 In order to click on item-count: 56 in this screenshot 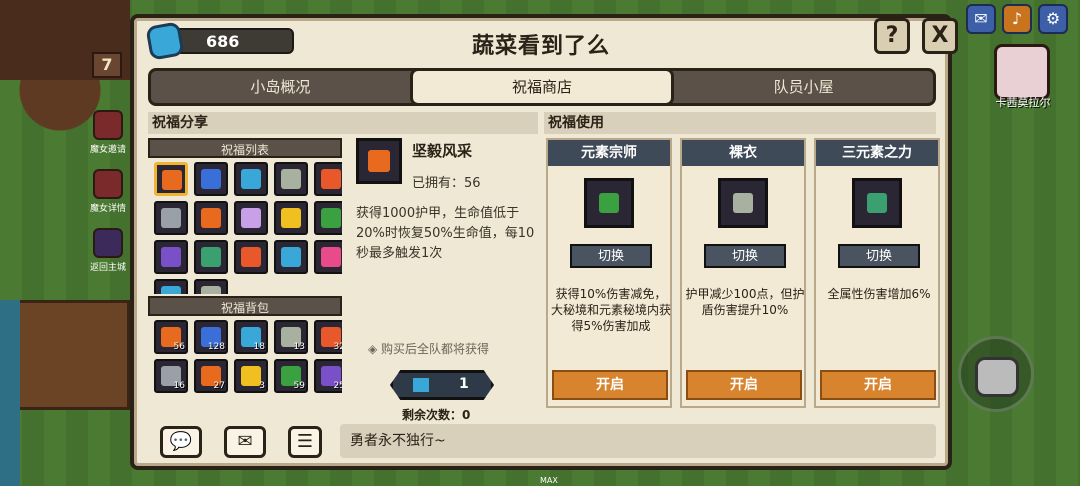, I will do `click(179, 347)`.